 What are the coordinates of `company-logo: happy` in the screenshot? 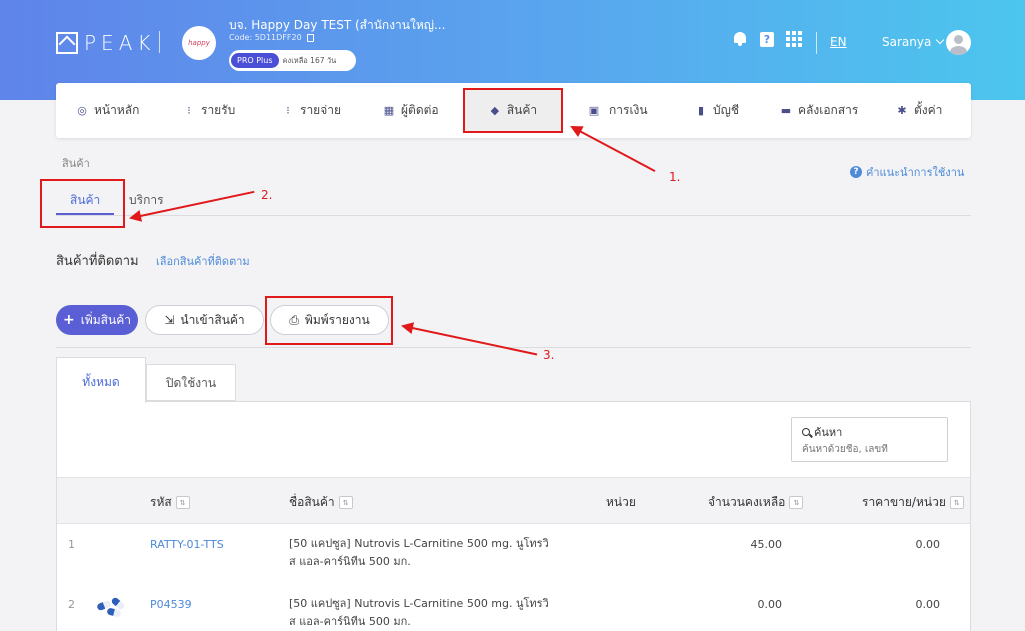 It's located at (199, 43).